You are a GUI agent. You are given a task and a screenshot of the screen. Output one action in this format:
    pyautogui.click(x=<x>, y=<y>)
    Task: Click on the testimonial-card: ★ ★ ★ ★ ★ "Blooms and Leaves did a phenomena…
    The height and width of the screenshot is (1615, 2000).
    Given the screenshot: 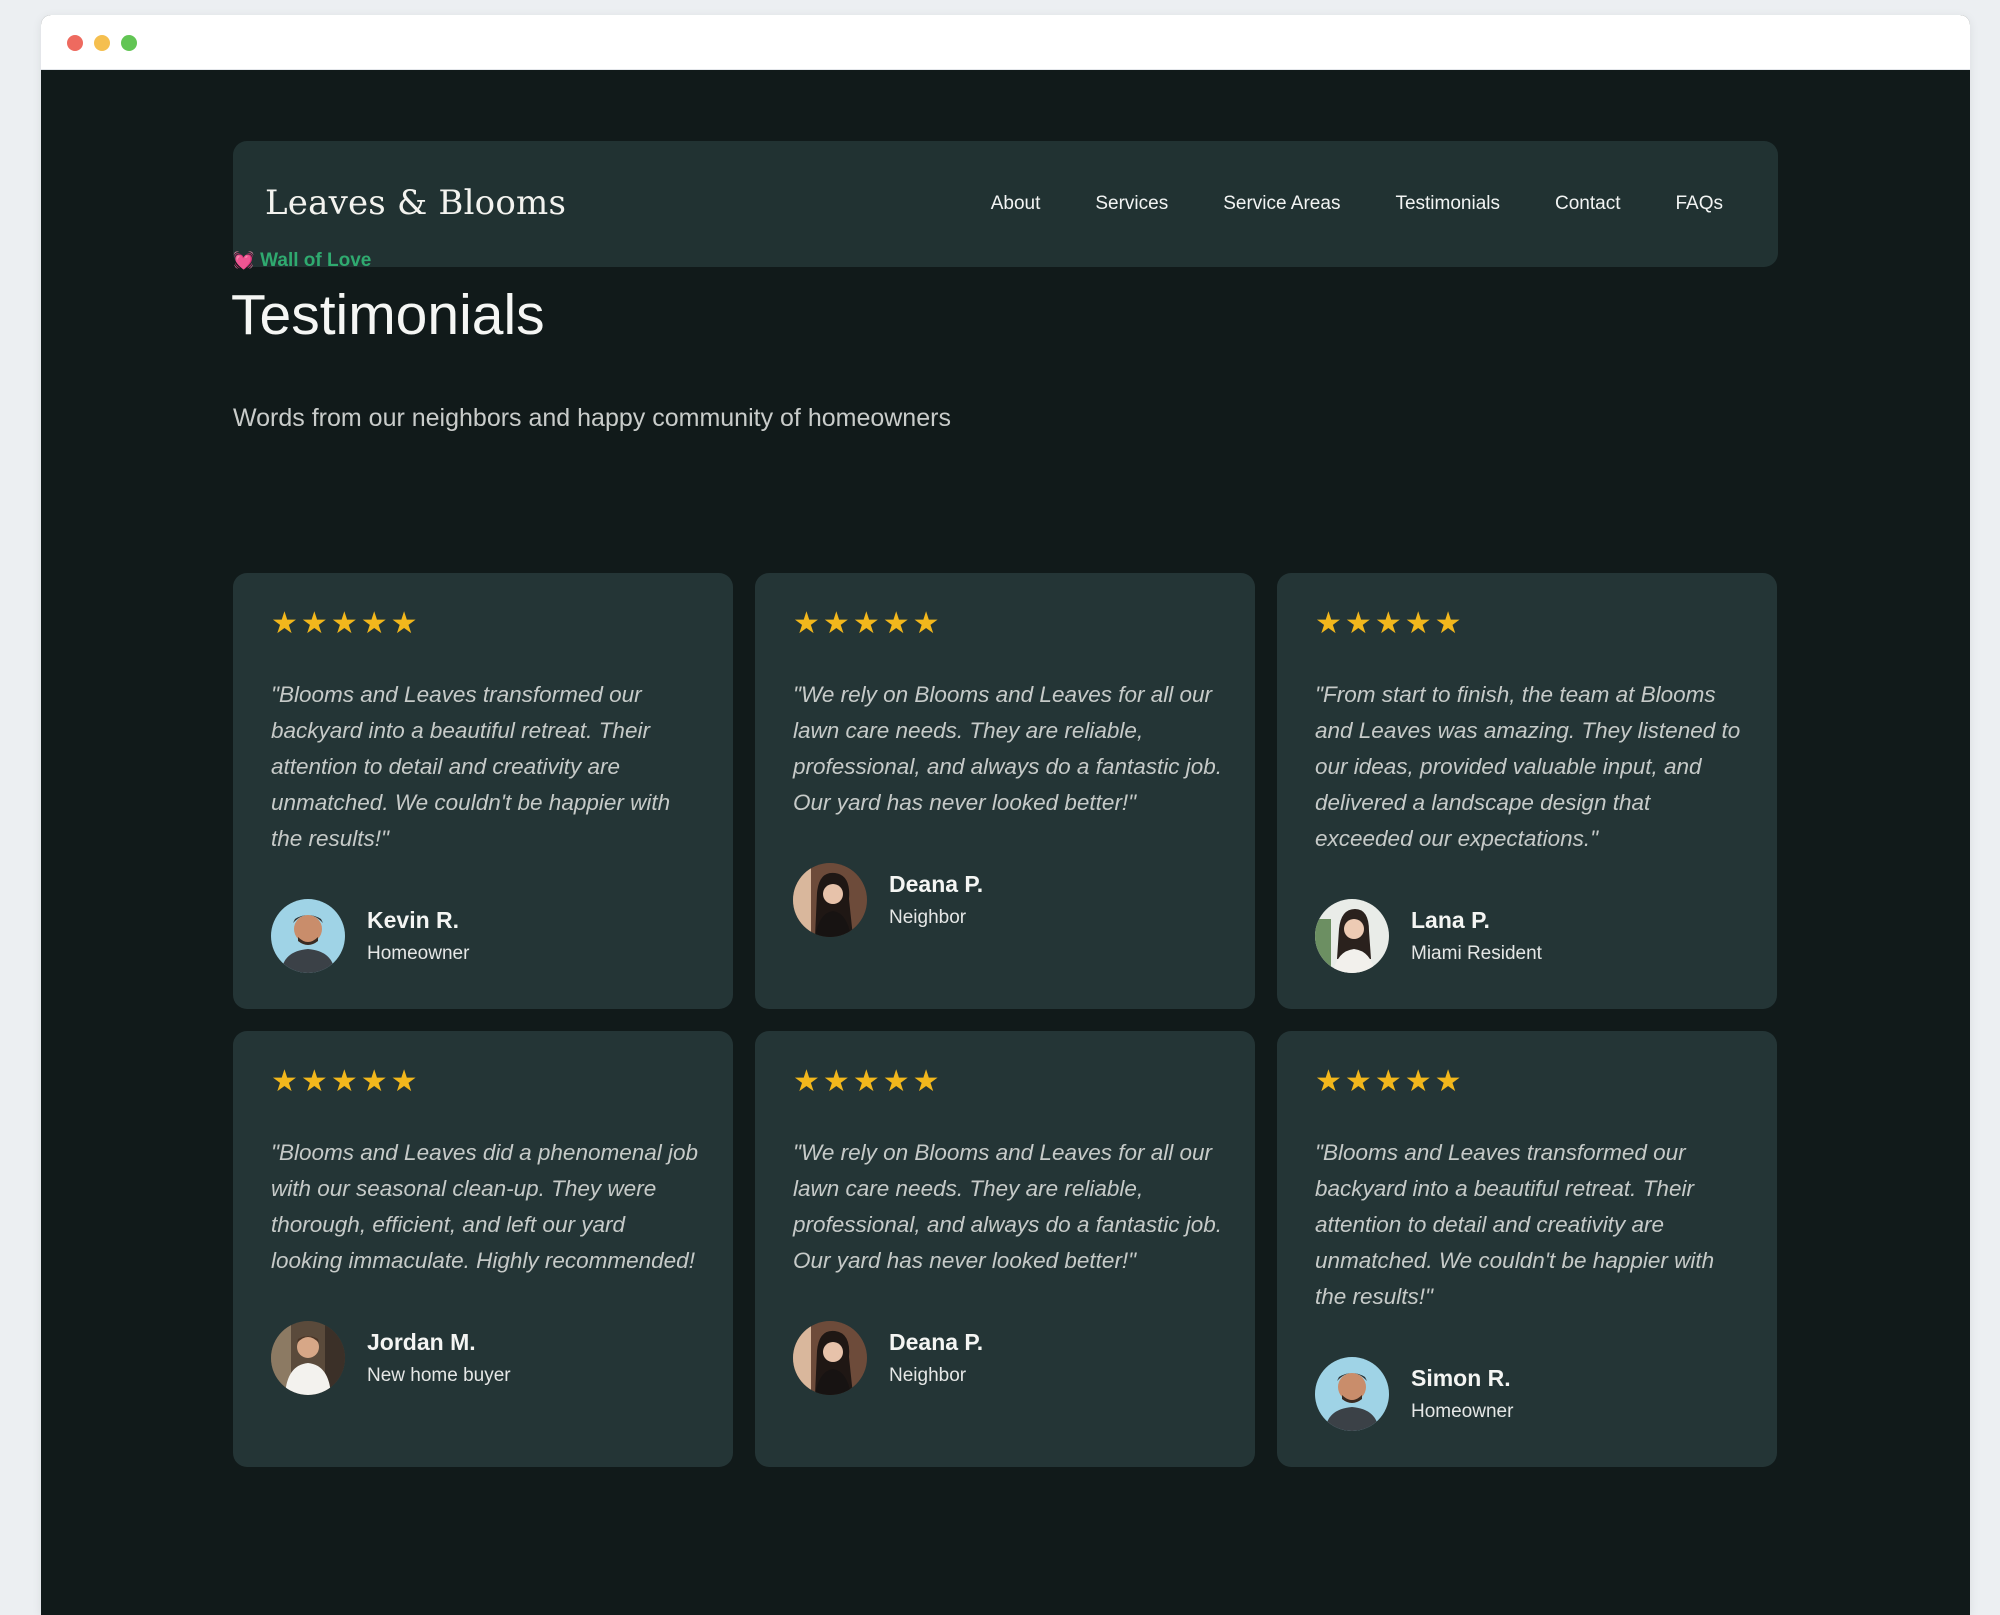 What is the action you would take?
    pyautogui.click(x=483, y=1249)
    